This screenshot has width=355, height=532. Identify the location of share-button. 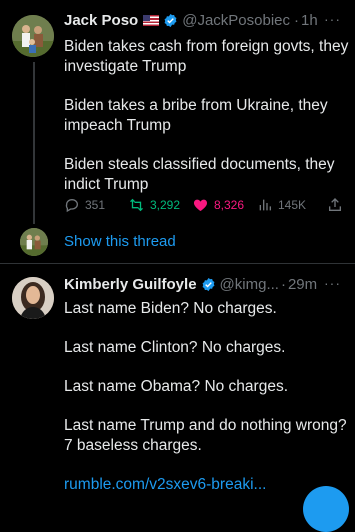
(337, 205).